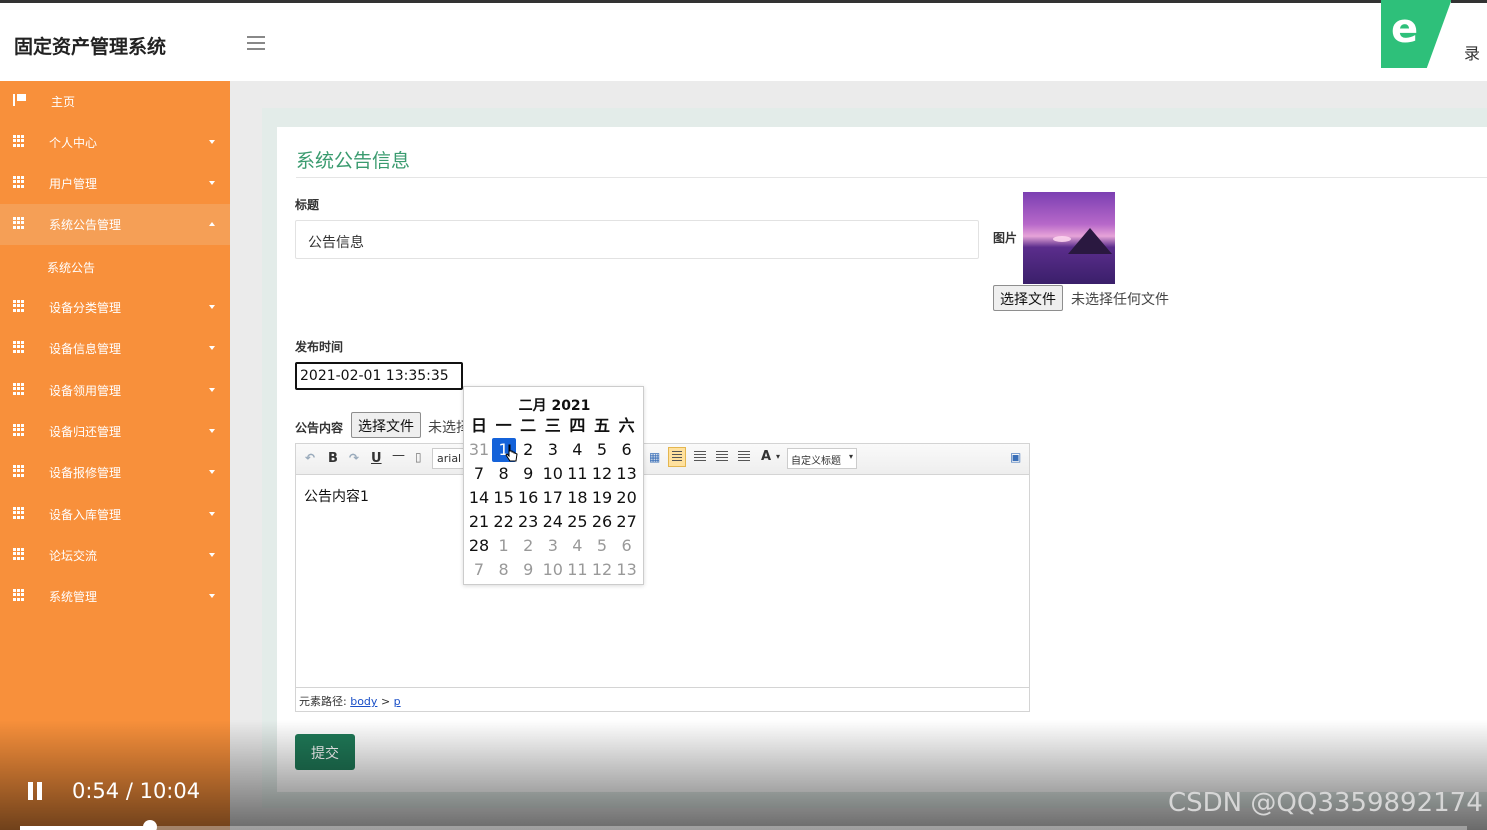  I want to click on page-title: 系统公告信息, so click(353, 161).